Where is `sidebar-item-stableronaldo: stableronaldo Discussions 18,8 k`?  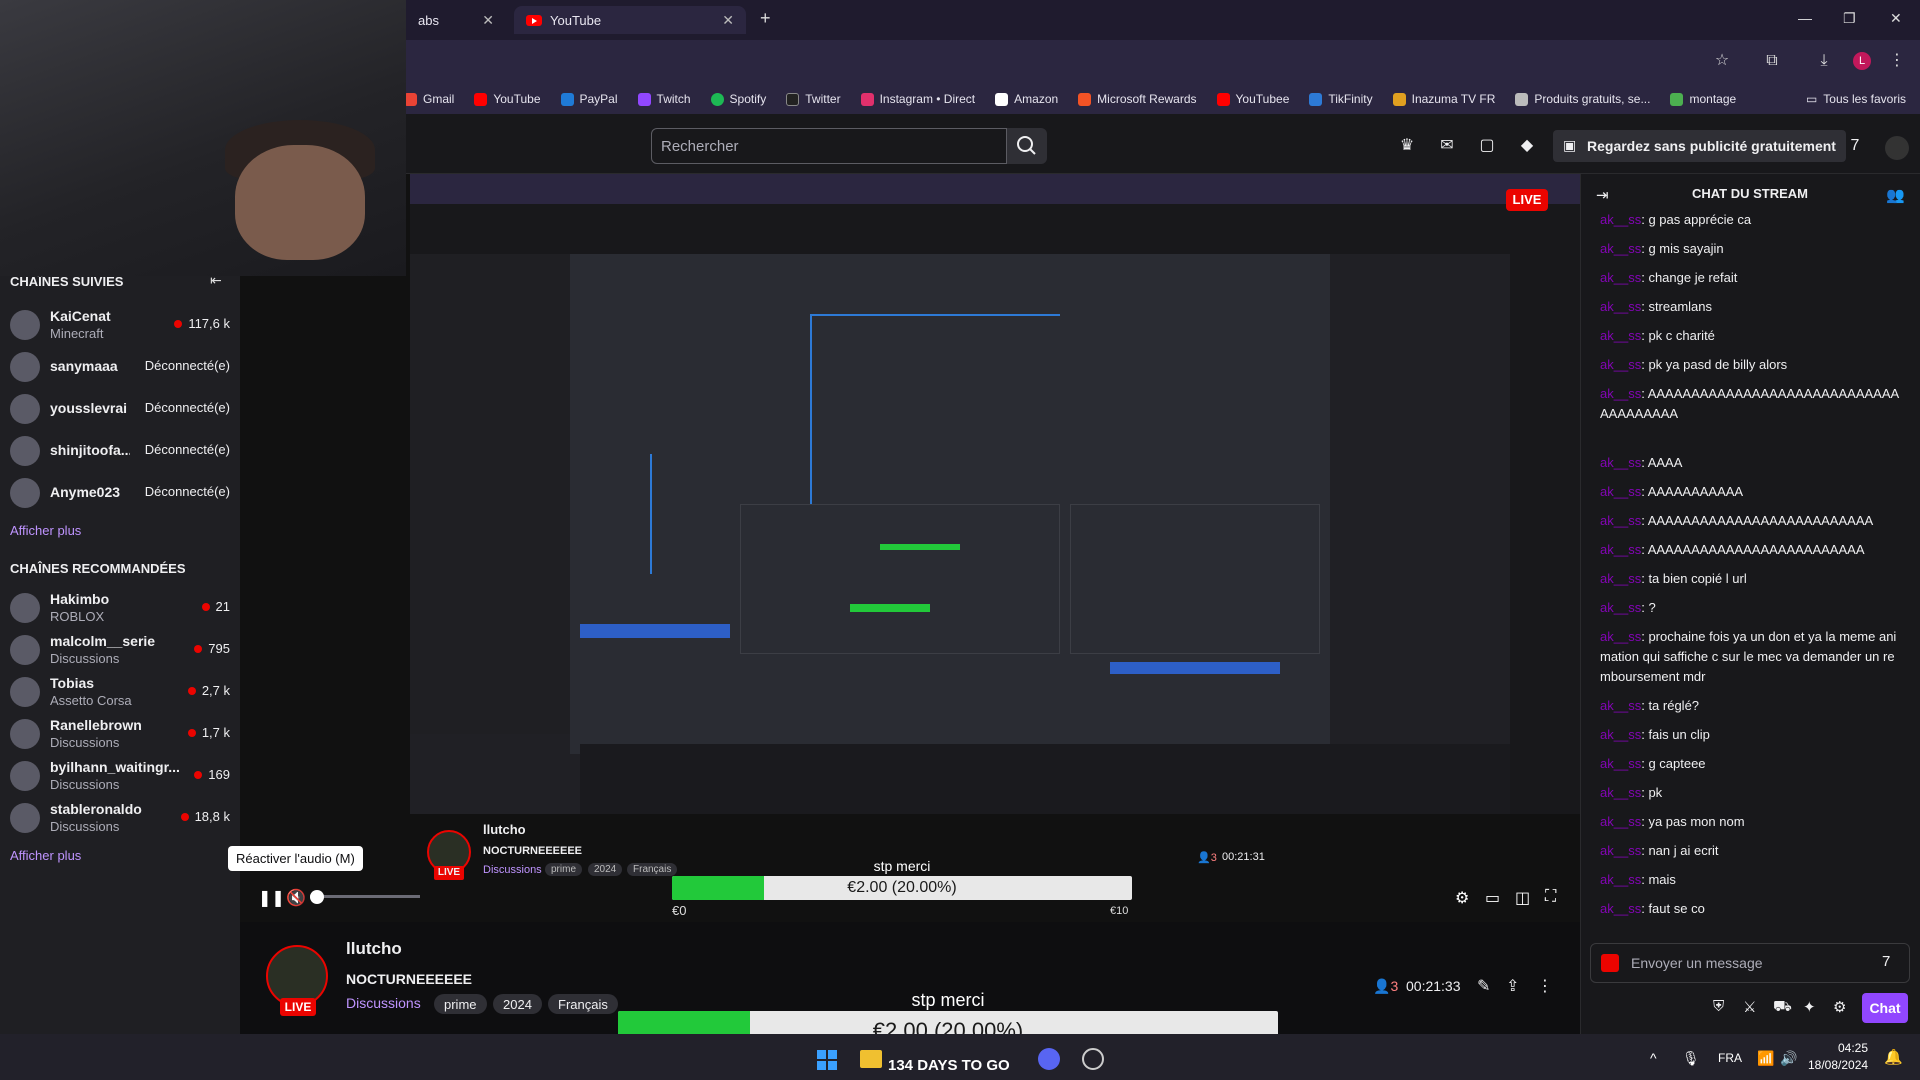 sidebar-item-stableronaldo: stableronaldo Discussions 18,8 k is located at coordinates (120, 817).